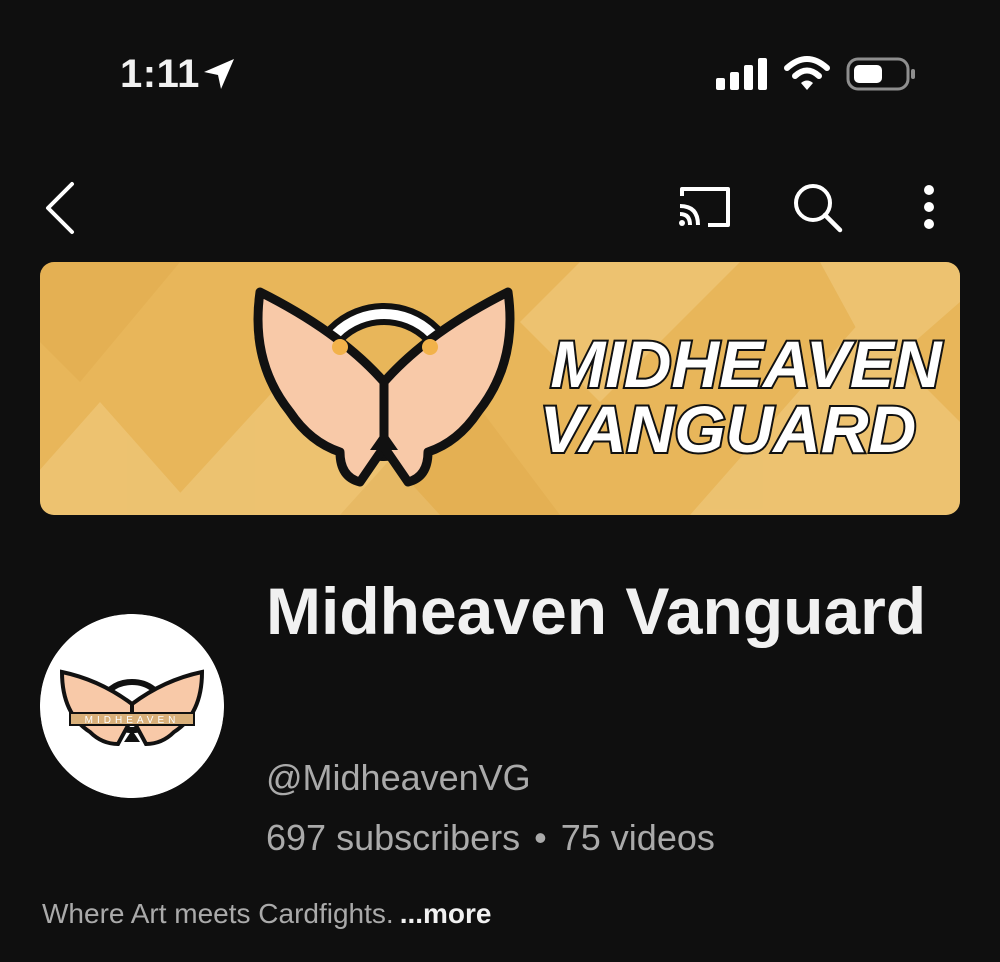  I want to click on more-vertical-icon, so click(929, 207).